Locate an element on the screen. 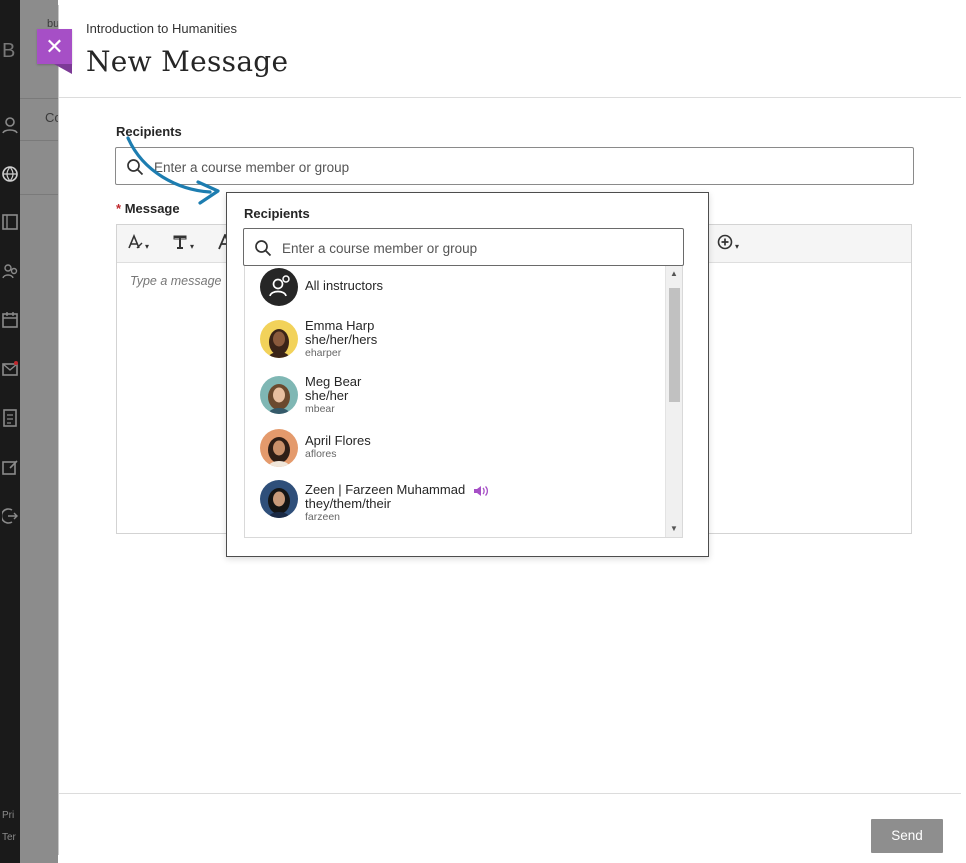 This screenshot has width=966, height=863. panel-footer: Send is located at coordinates (510, 824).